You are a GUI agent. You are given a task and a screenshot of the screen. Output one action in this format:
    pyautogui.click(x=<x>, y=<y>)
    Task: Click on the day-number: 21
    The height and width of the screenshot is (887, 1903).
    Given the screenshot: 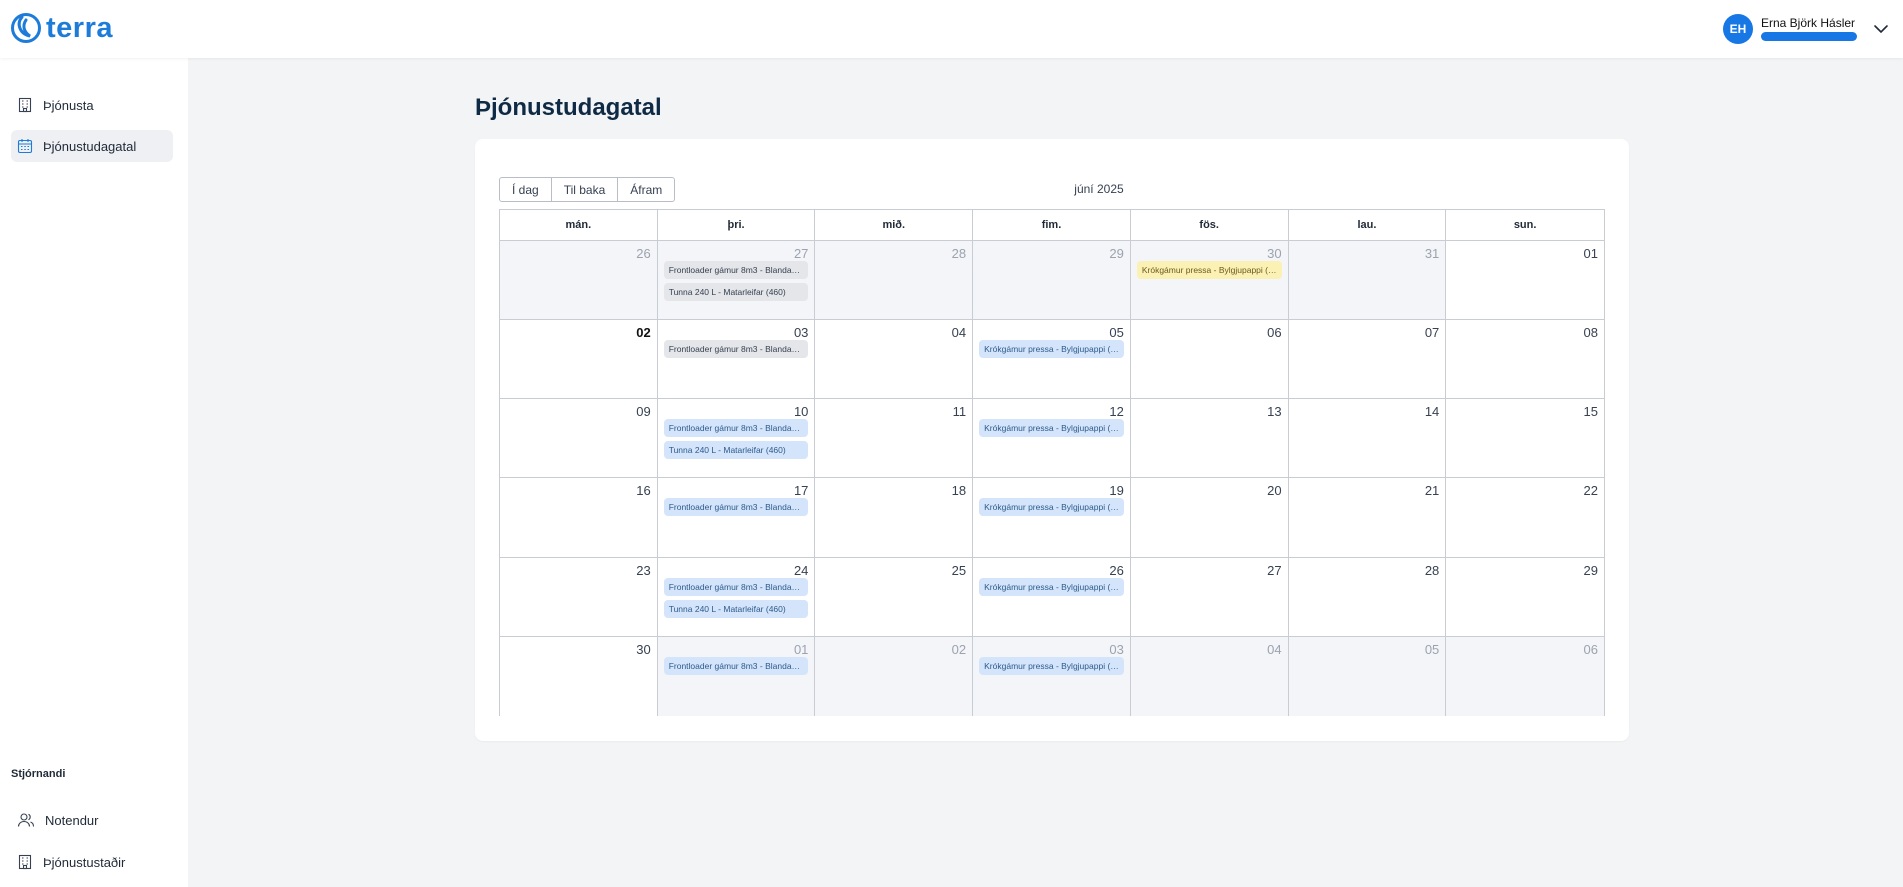 What is the action you would take?
    pyautogui.click(x=1432, y=490)
    